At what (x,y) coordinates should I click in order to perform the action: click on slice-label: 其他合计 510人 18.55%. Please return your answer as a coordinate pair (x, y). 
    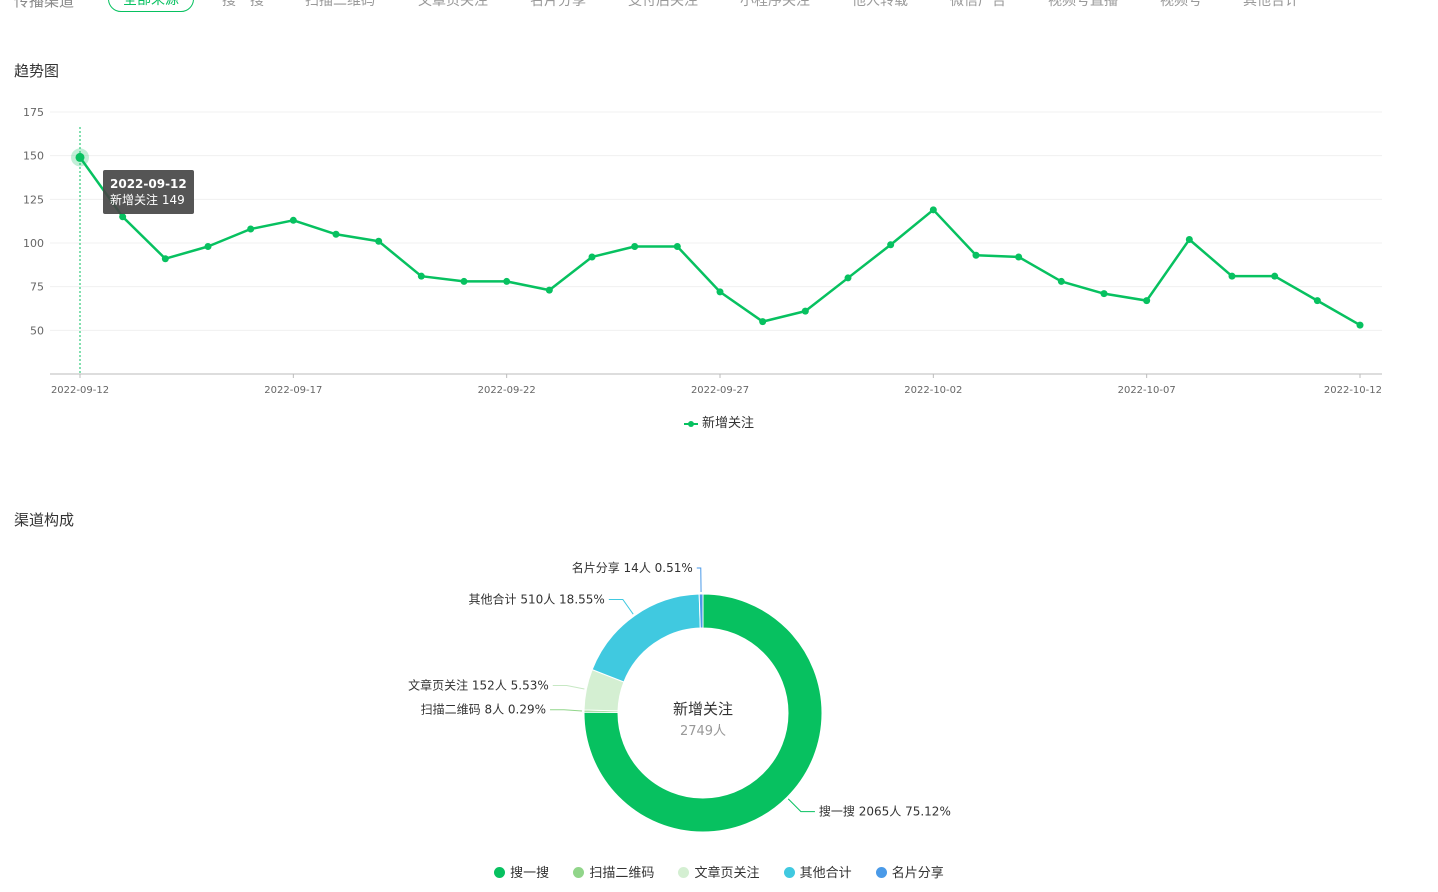
    Looking at the image, I should click on (537, 598).